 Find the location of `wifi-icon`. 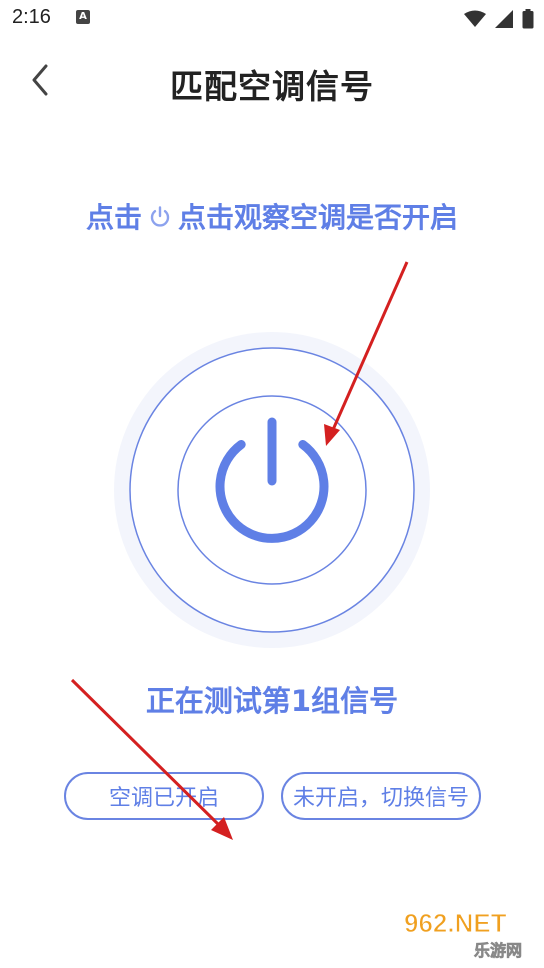

wifi-icon is located at coordinates (474, 18).